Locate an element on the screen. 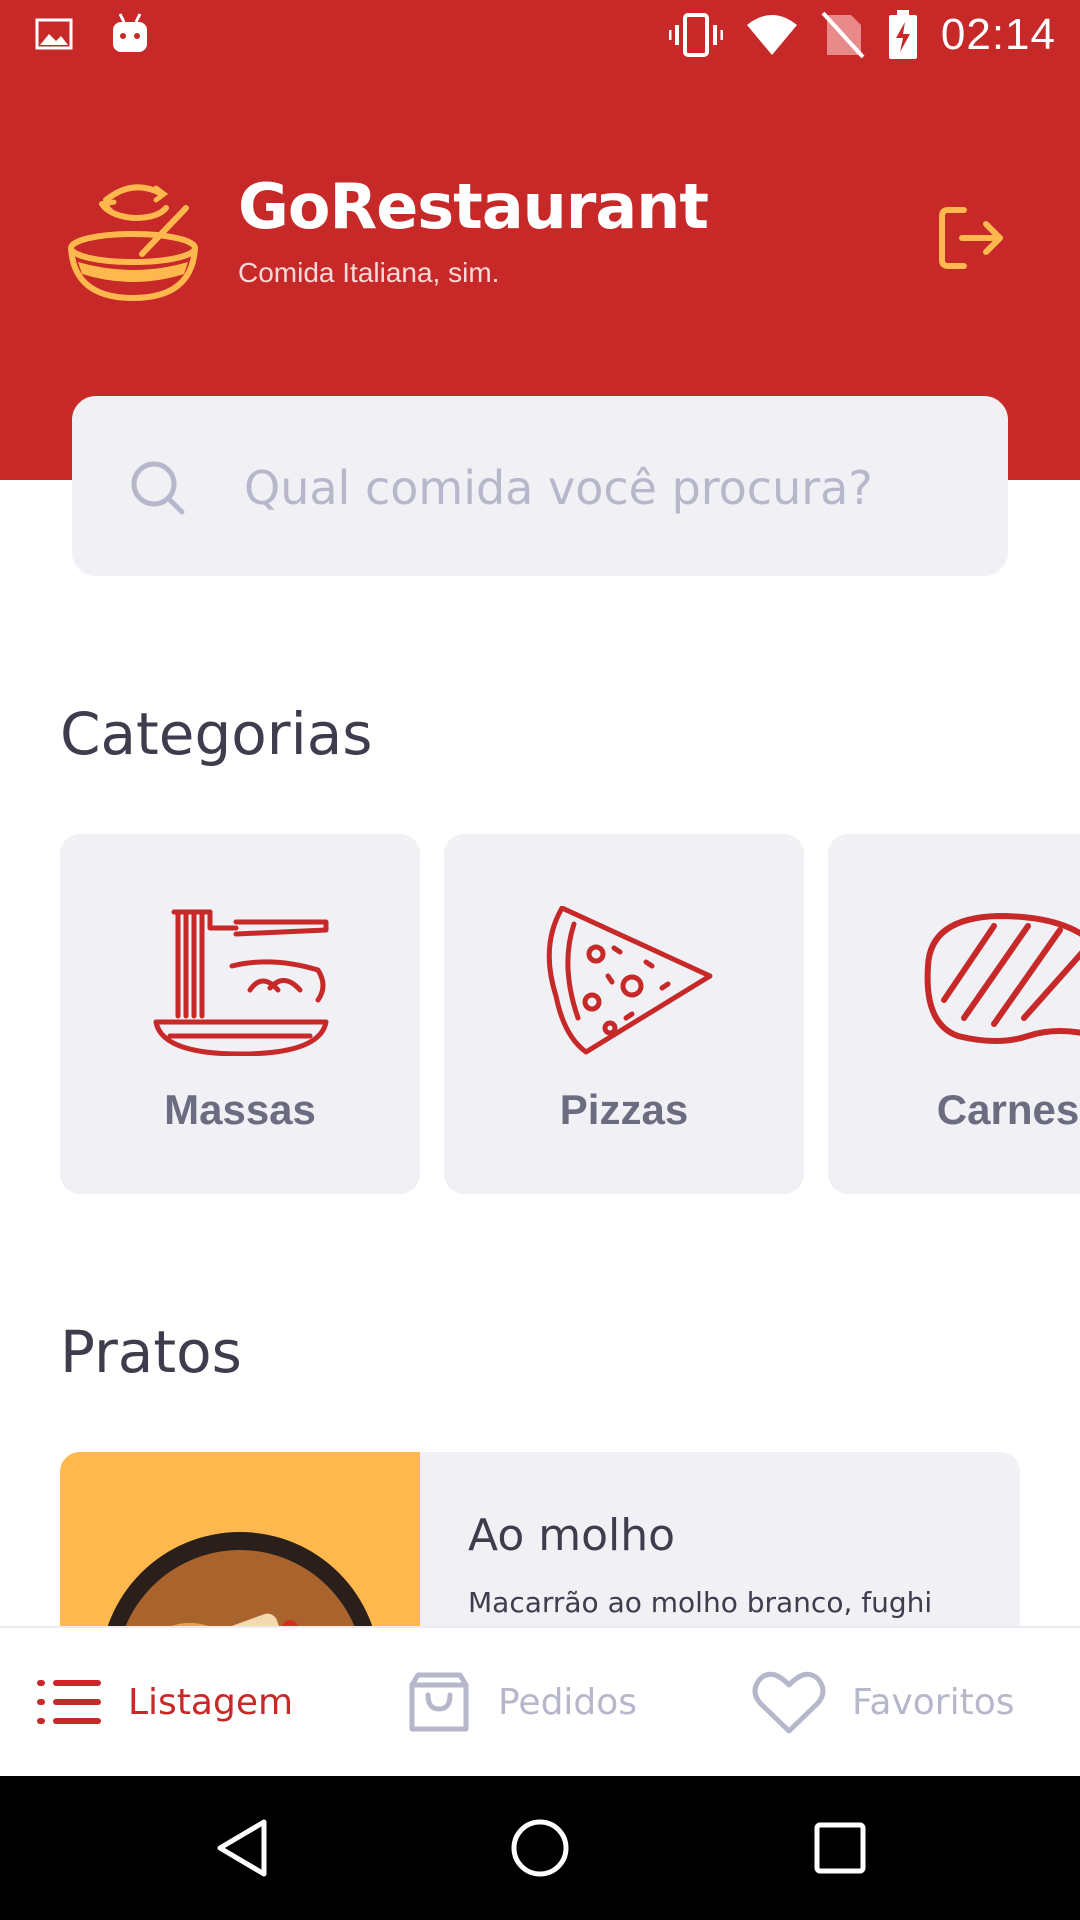 Image resolution: width=1080 pixels, height=1920 pixels. recents-icon is located at coordinates (840, 1848).